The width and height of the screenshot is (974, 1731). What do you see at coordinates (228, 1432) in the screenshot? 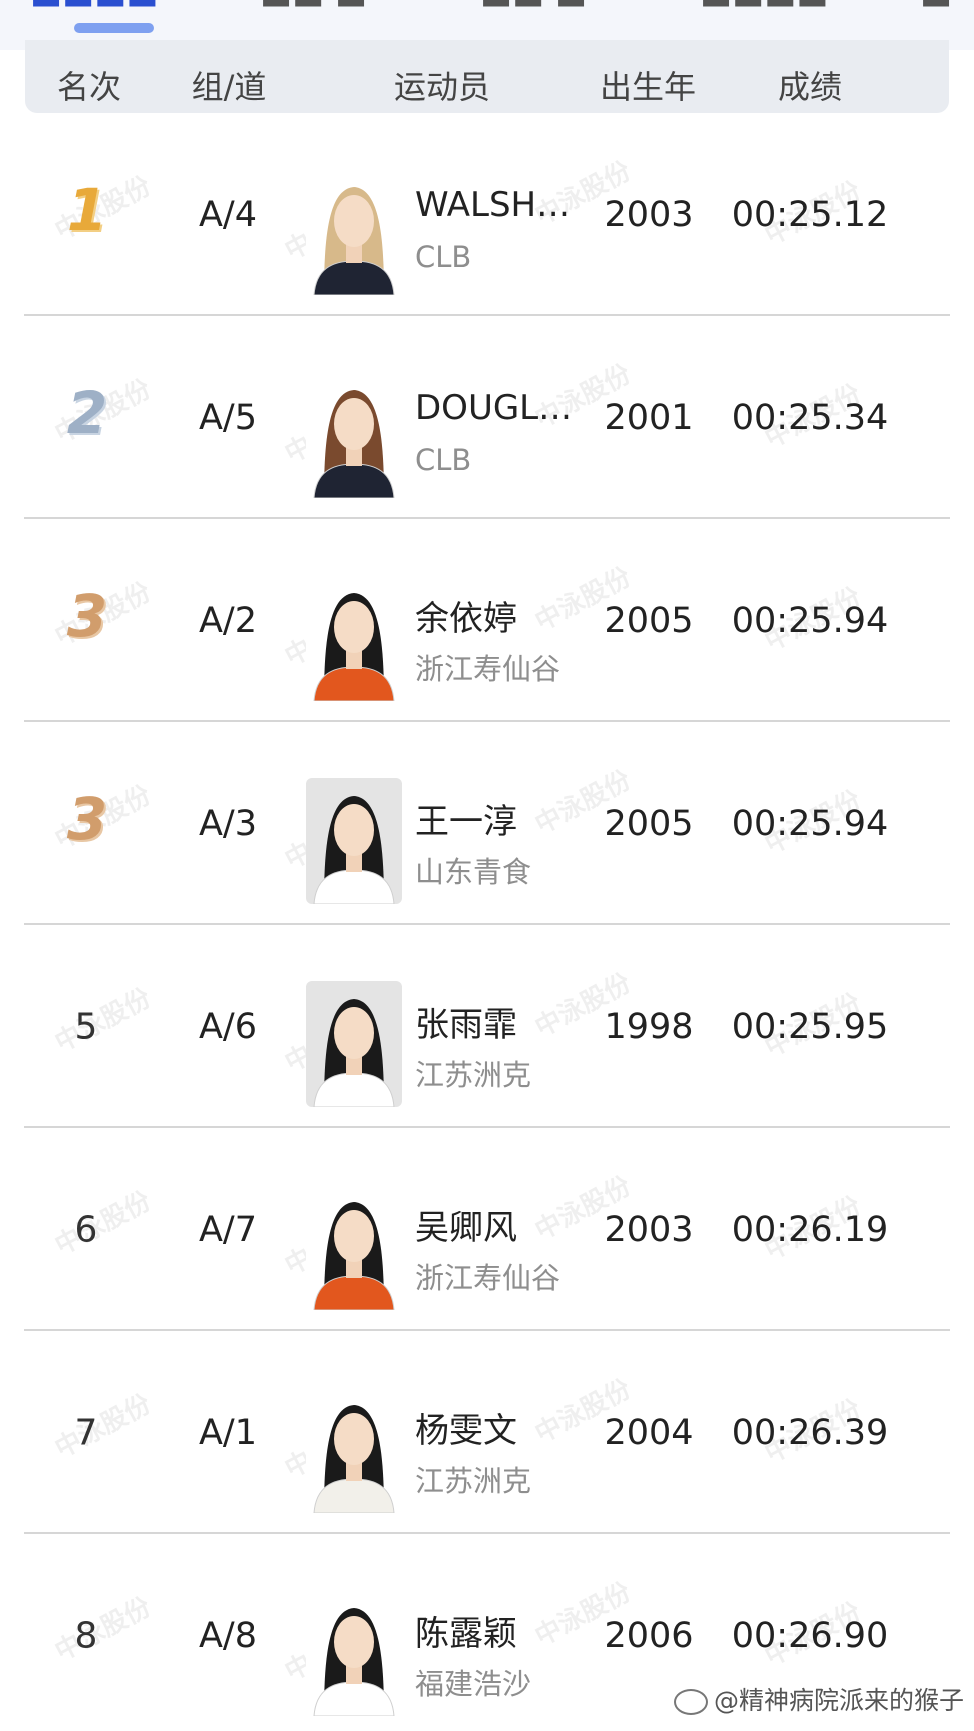
I see `group-lane: A/1` at bounding box center [228, 1432].